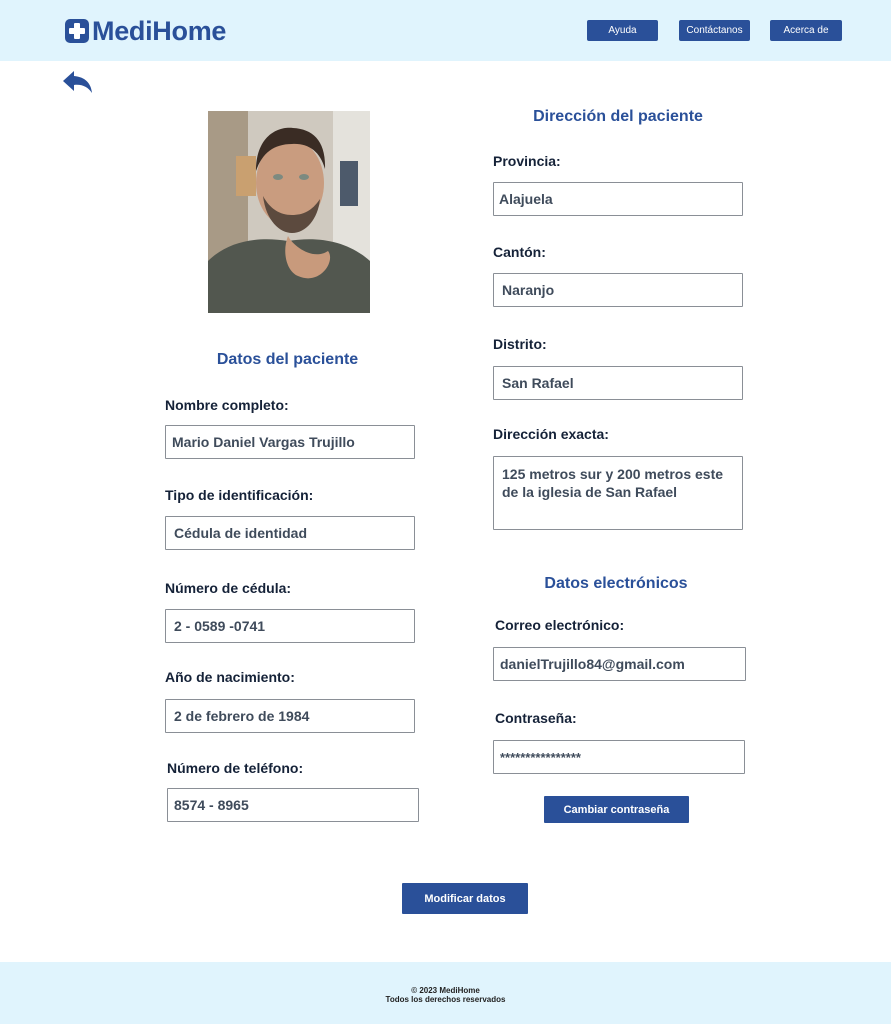 Image resolution: width=891 pixels, height=1024 pixels. I want to click on nav-contact-button: Contáctanos, so click(714, 30).